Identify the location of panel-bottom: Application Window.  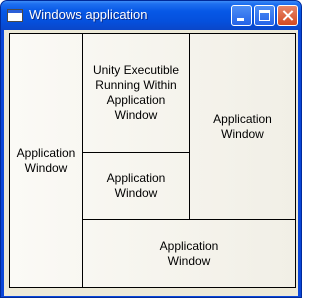
(189, 253).